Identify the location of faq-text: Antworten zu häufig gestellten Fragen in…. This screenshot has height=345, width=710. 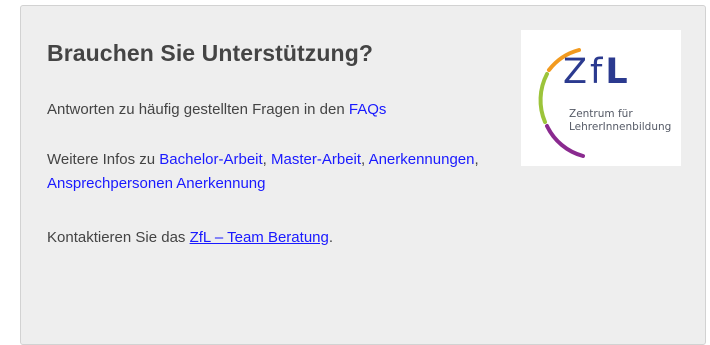
(198, 109).